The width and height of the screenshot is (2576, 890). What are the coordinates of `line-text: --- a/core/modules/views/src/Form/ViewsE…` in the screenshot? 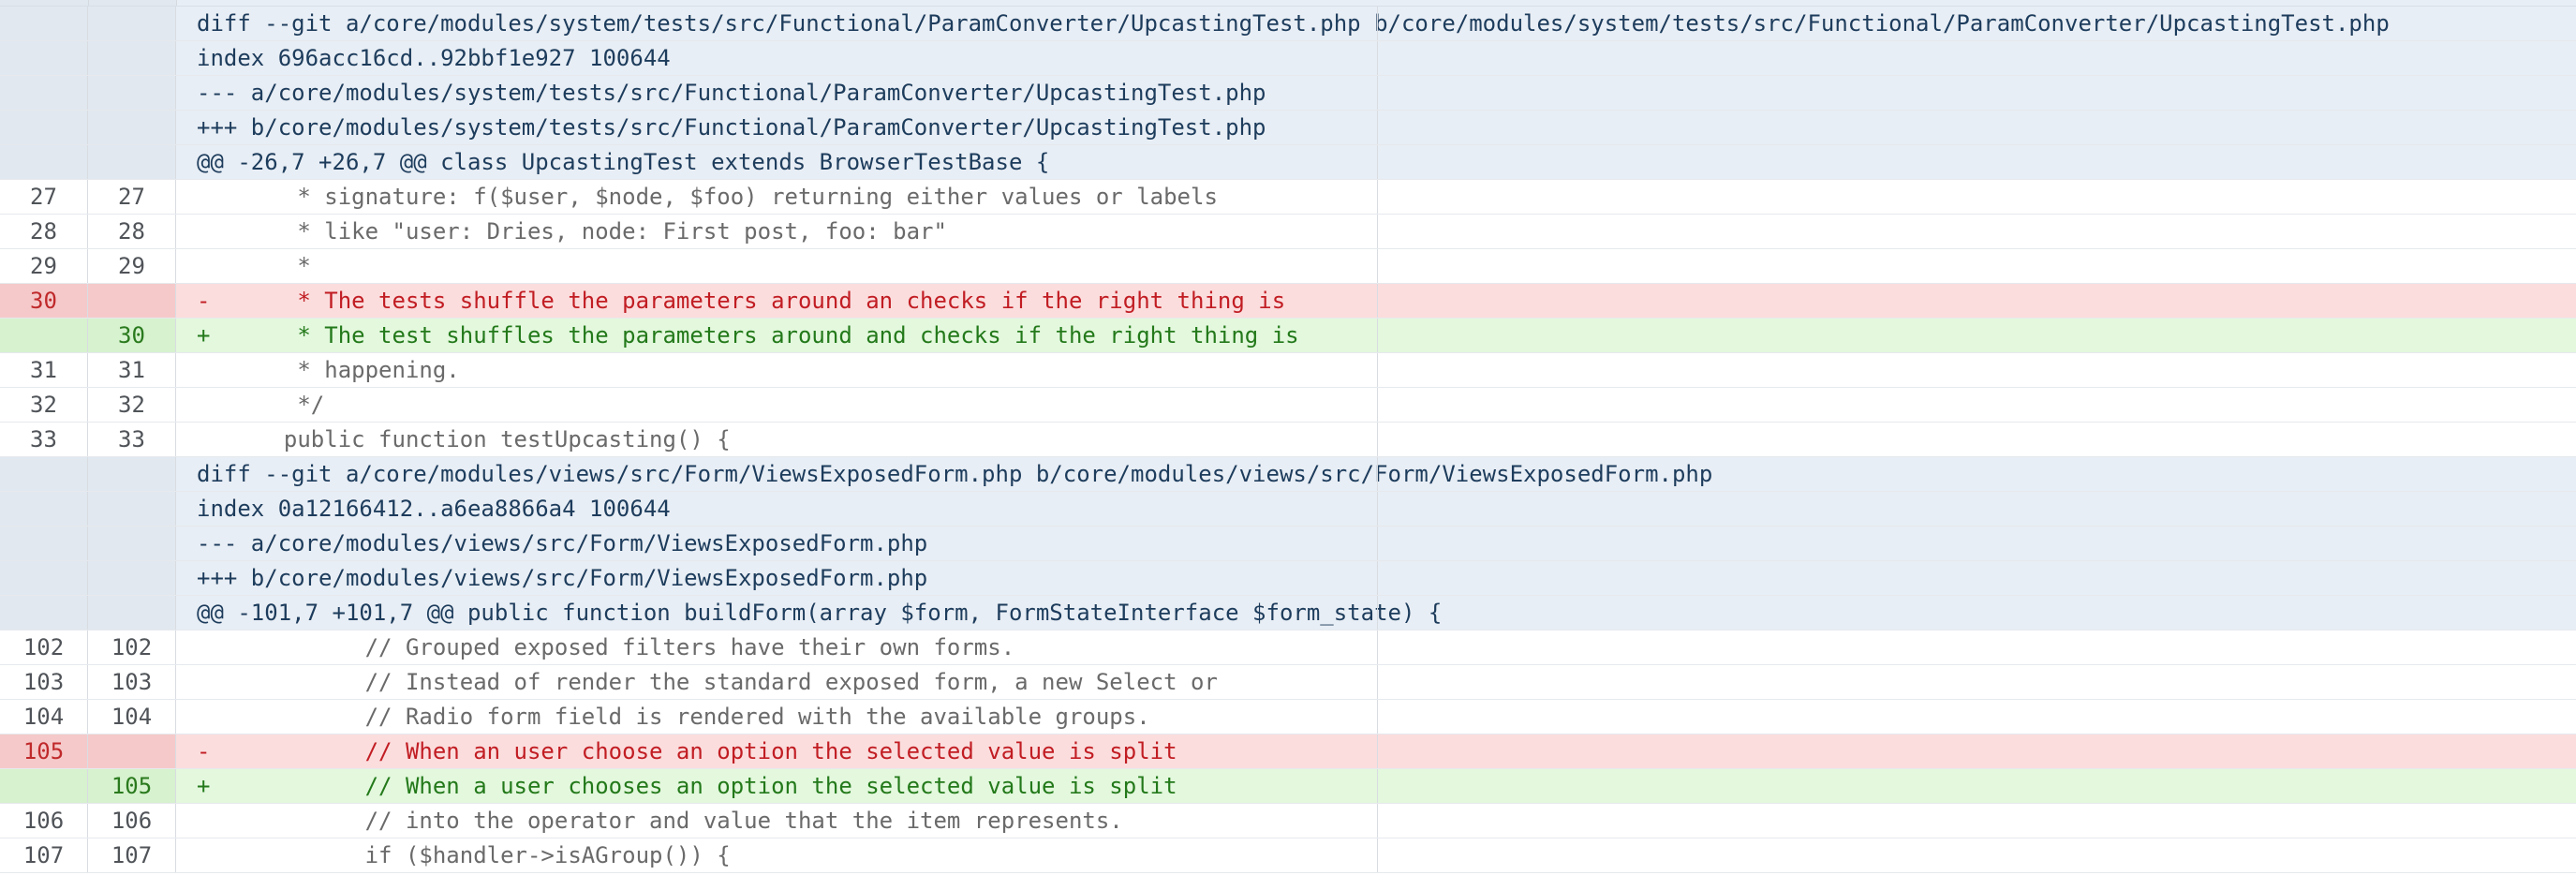 It's located at (562, 543).